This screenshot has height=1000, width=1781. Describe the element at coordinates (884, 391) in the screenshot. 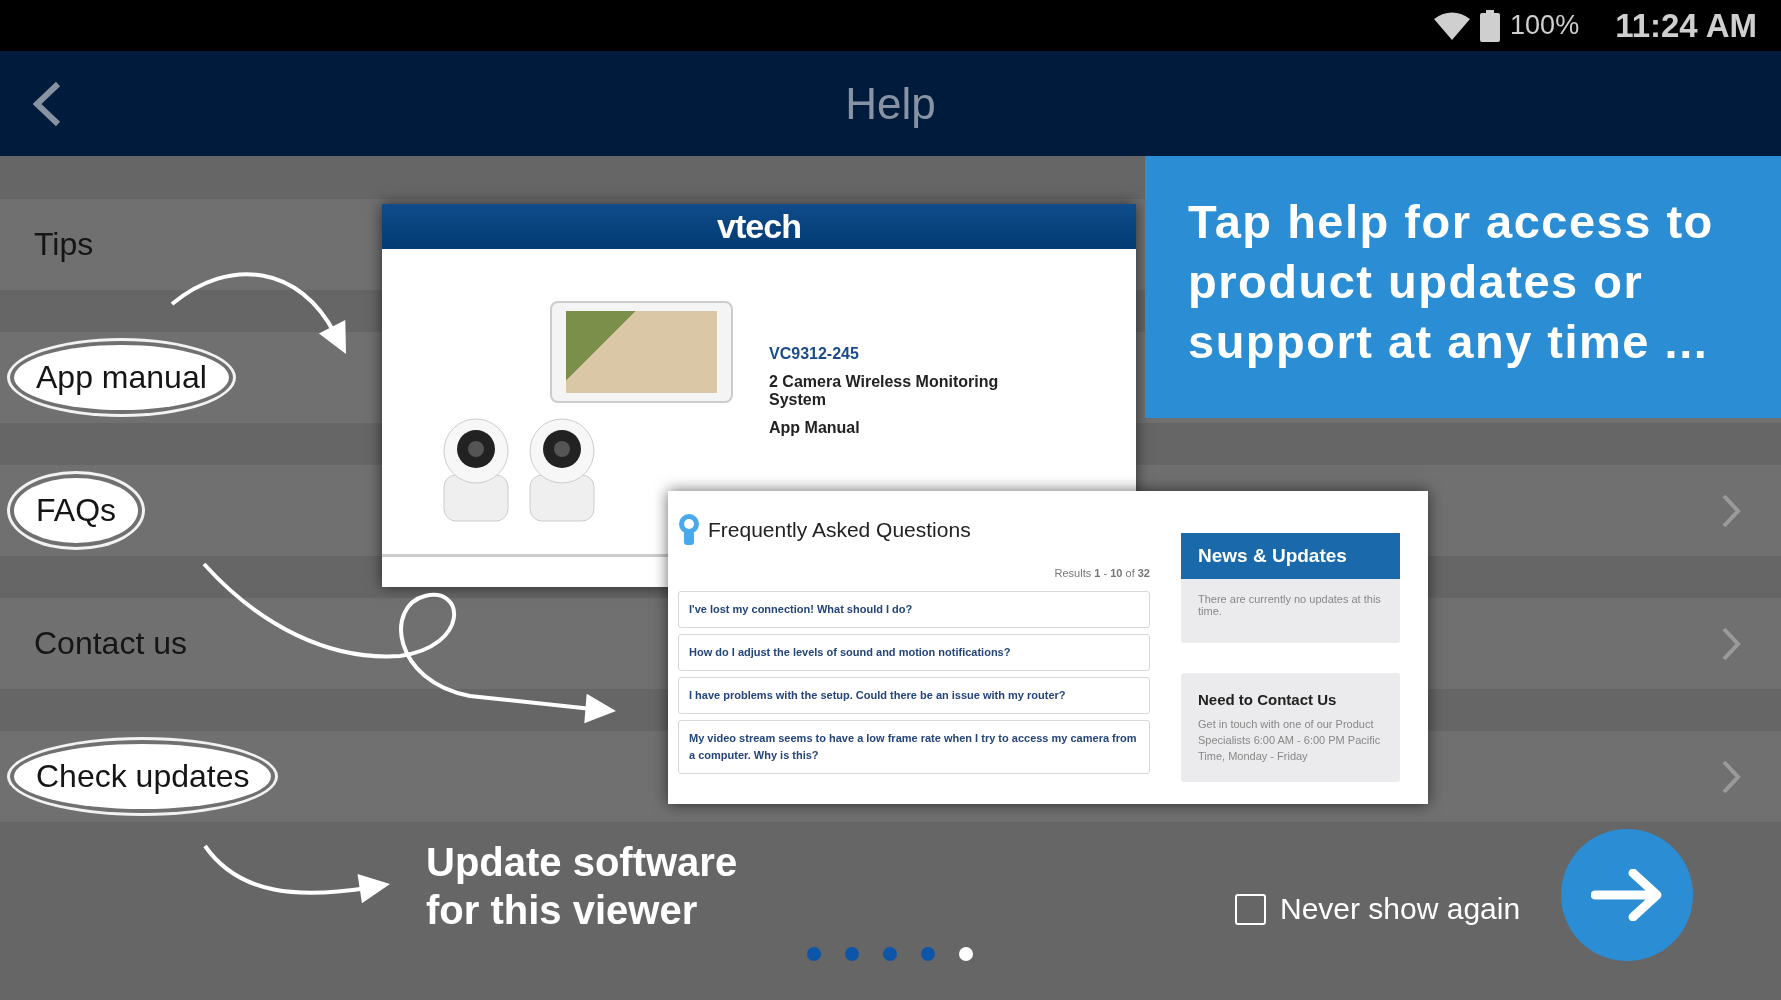

I see `product-name: 2 Camera Wireless Monitoring System` at that location.